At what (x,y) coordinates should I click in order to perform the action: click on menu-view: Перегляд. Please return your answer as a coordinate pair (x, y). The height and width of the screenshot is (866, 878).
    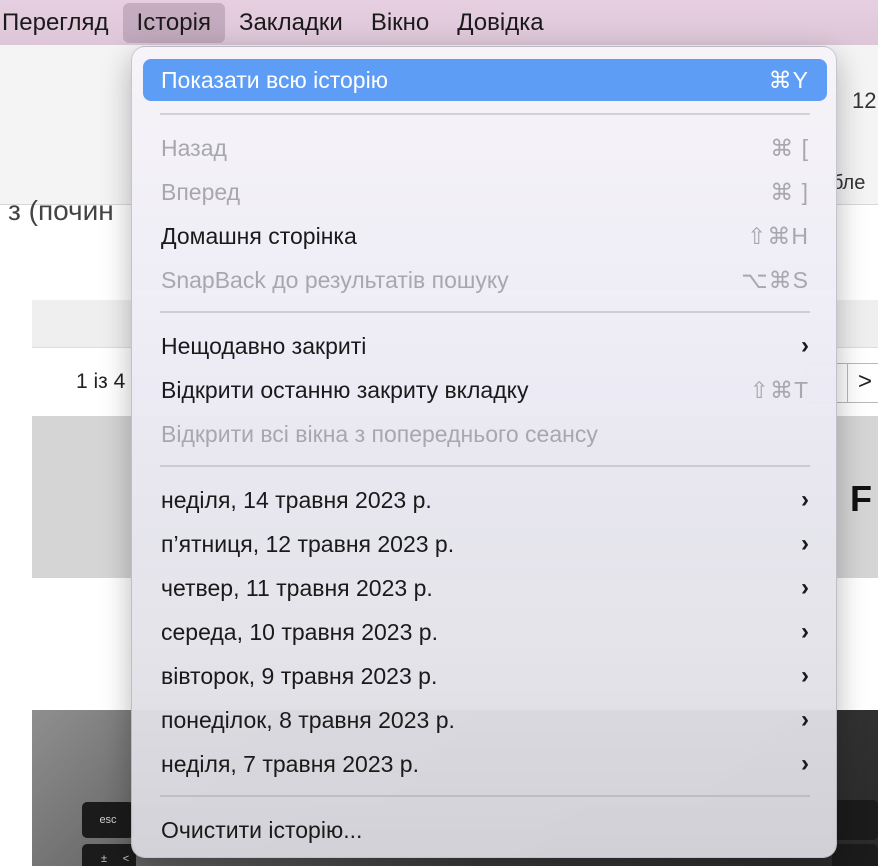
    Looking at the image, I should click on (61, 22).